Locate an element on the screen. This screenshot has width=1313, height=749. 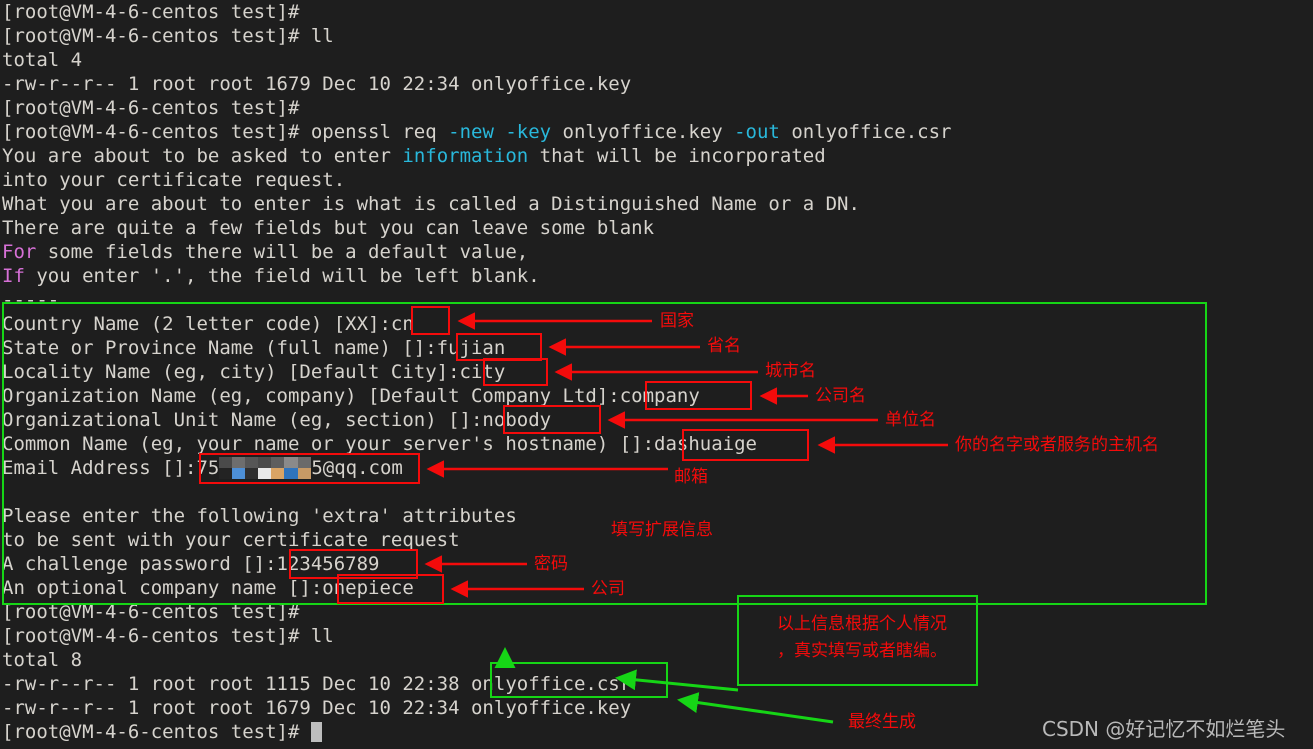
terminal-line-prompt-4: [root@VM-4-6-centos test]# is located at coordinates (162, 732).